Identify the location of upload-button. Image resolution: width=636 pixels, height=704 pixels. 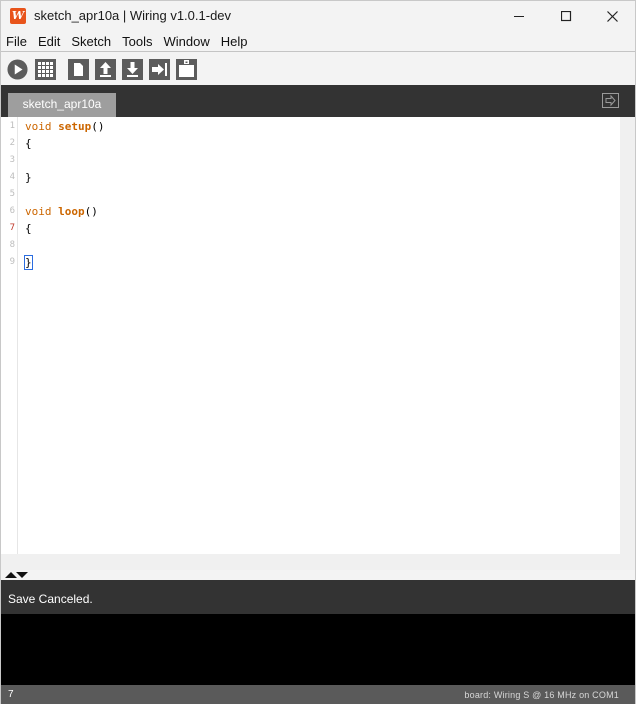
(159, 69).